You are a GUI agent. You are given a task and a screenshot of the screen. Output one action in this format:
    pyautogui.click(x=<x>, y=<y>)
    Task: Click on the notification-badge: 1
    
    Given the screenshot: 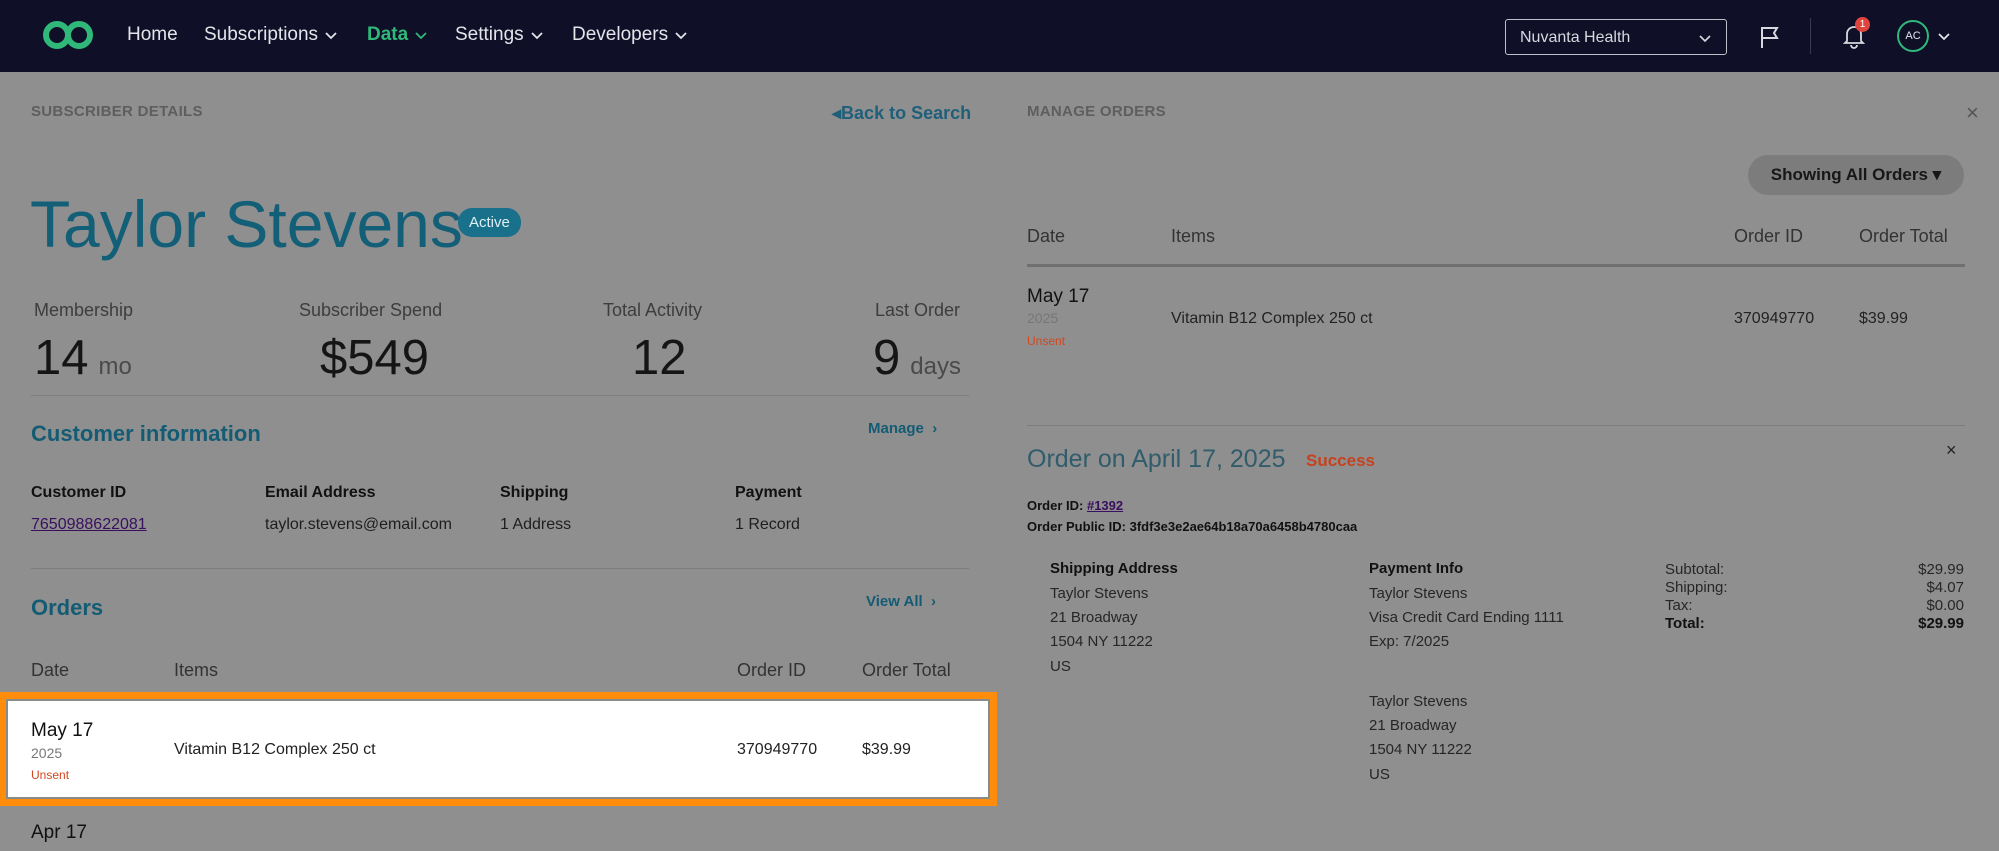 What is the action you would take?
    pyautogui.click(x=1862, y=24)
    